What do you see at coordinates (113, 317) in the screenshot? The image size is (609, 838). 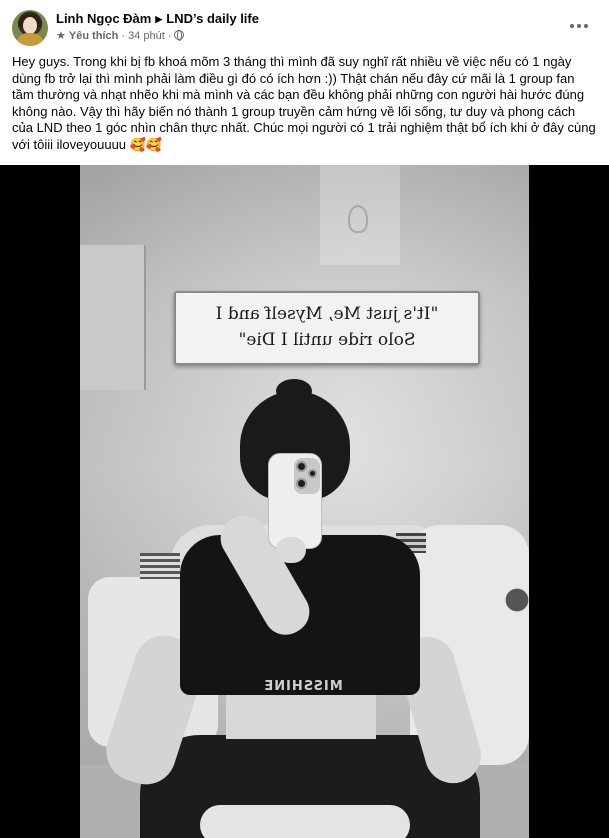 I see `door-frame` at bounding box center [113, 317].